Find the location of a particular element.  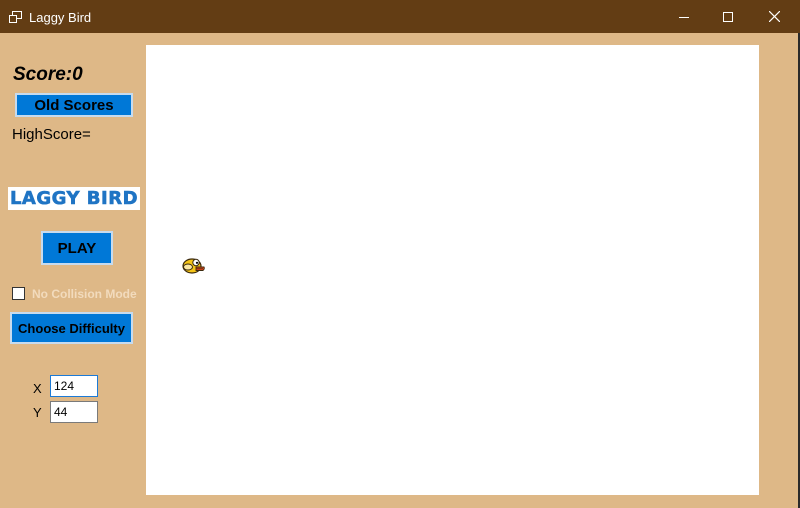

y-input is located at coordinates (74, 412).